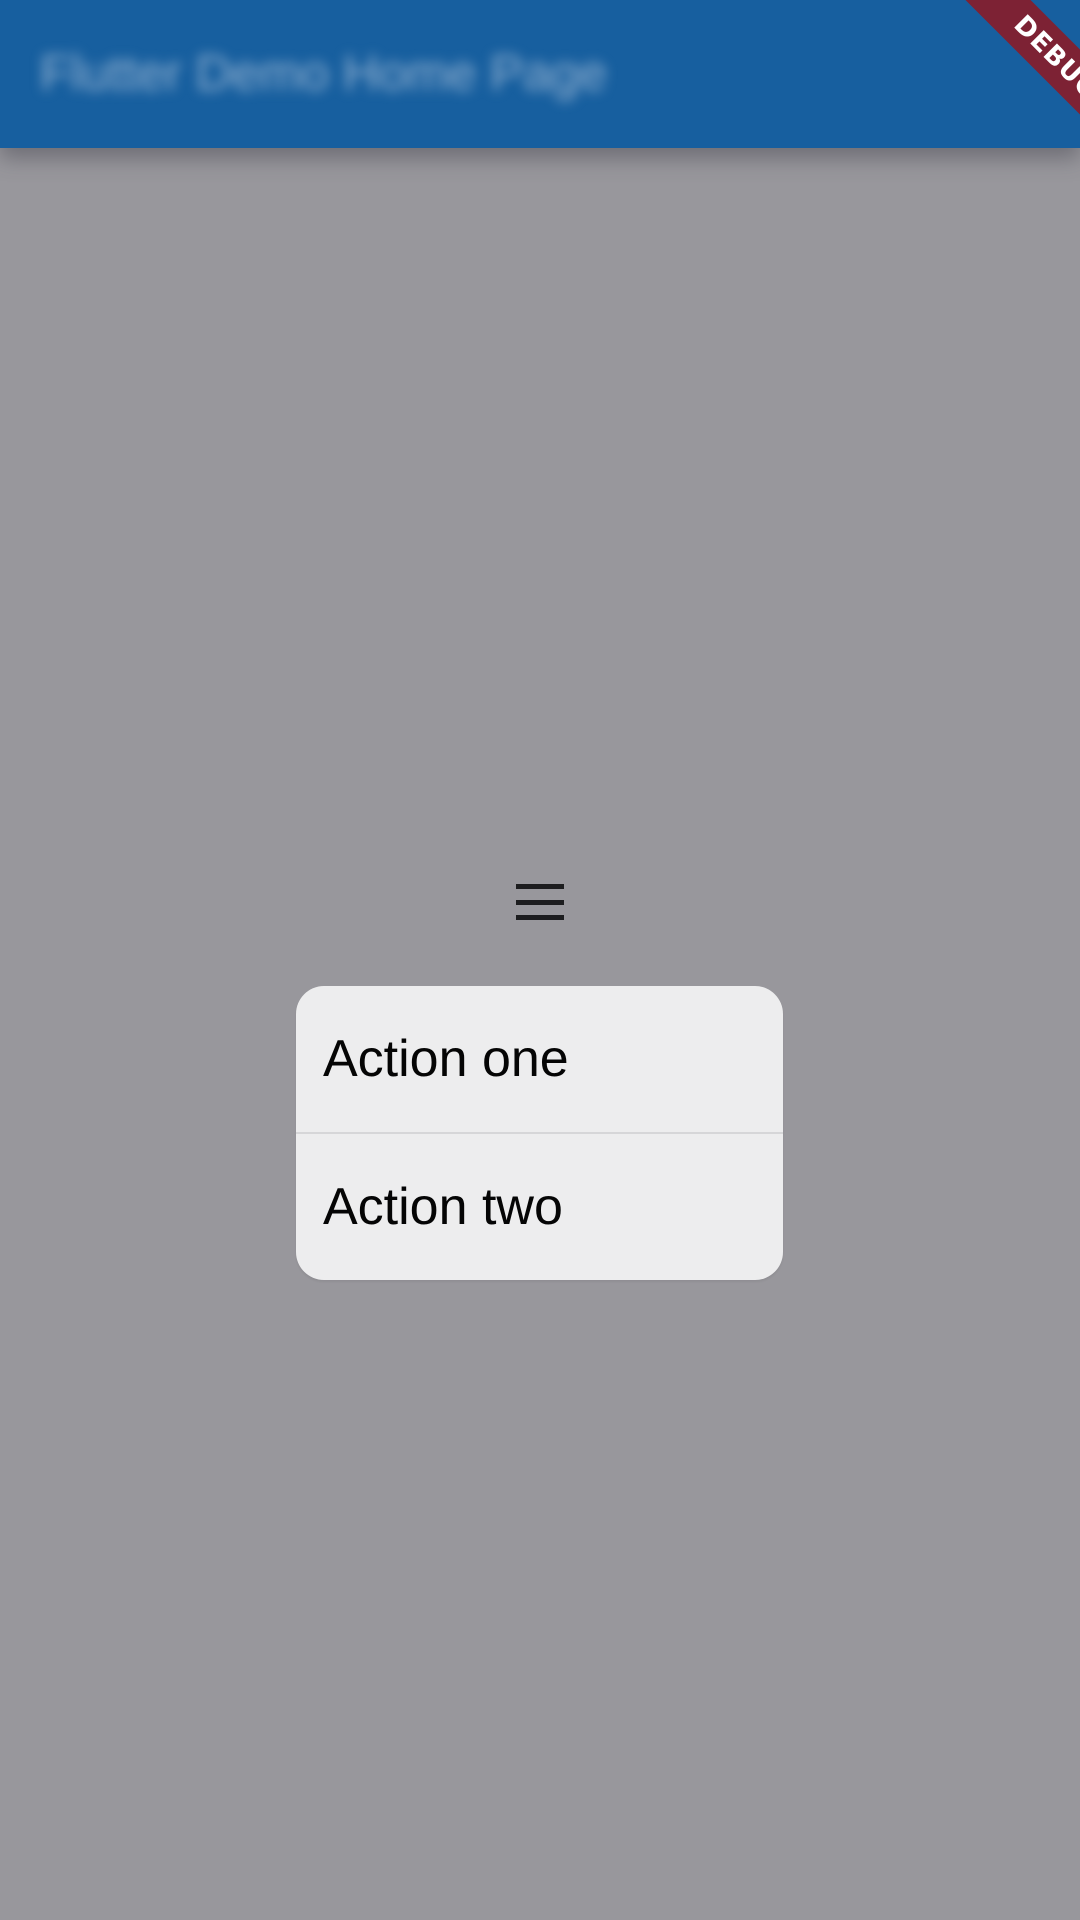 This screenshot has width=1080, height=1920. I want to click on app-bar: Flutter Demo Home Page, so click(540, 74).